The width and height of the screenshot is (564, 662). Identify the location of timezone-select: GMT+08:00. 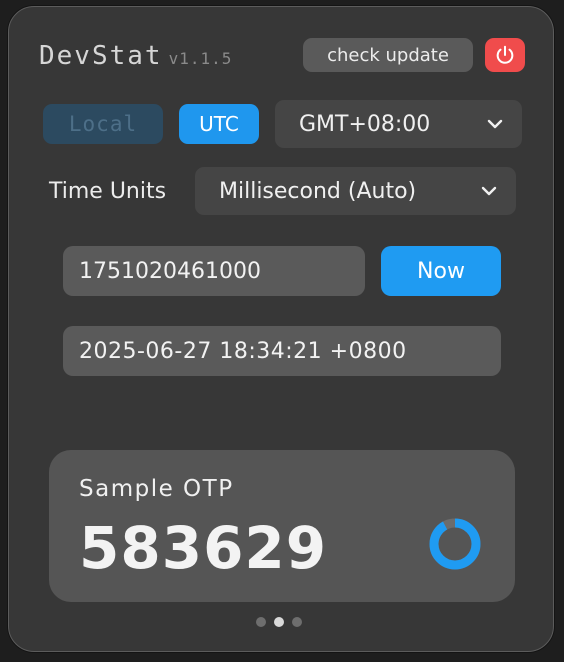
(398, 124).